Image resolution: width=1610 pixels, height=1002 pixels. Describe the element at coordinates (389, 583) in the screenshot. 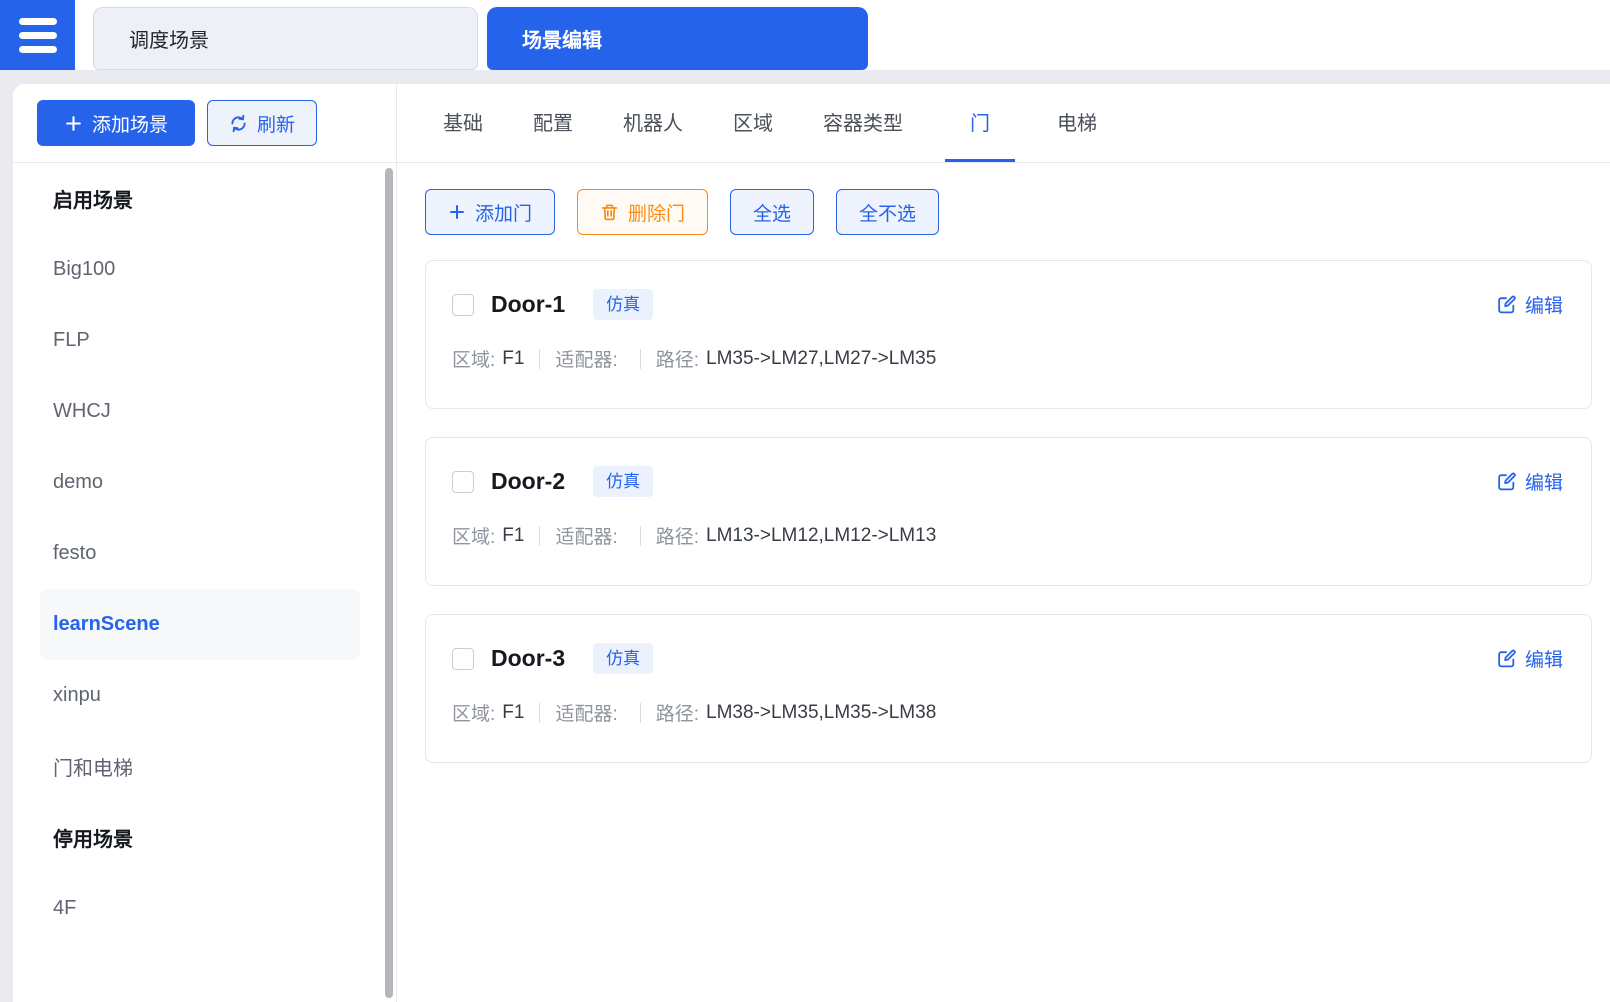

I see `sidebar-scrollbar-thumb` at that location.